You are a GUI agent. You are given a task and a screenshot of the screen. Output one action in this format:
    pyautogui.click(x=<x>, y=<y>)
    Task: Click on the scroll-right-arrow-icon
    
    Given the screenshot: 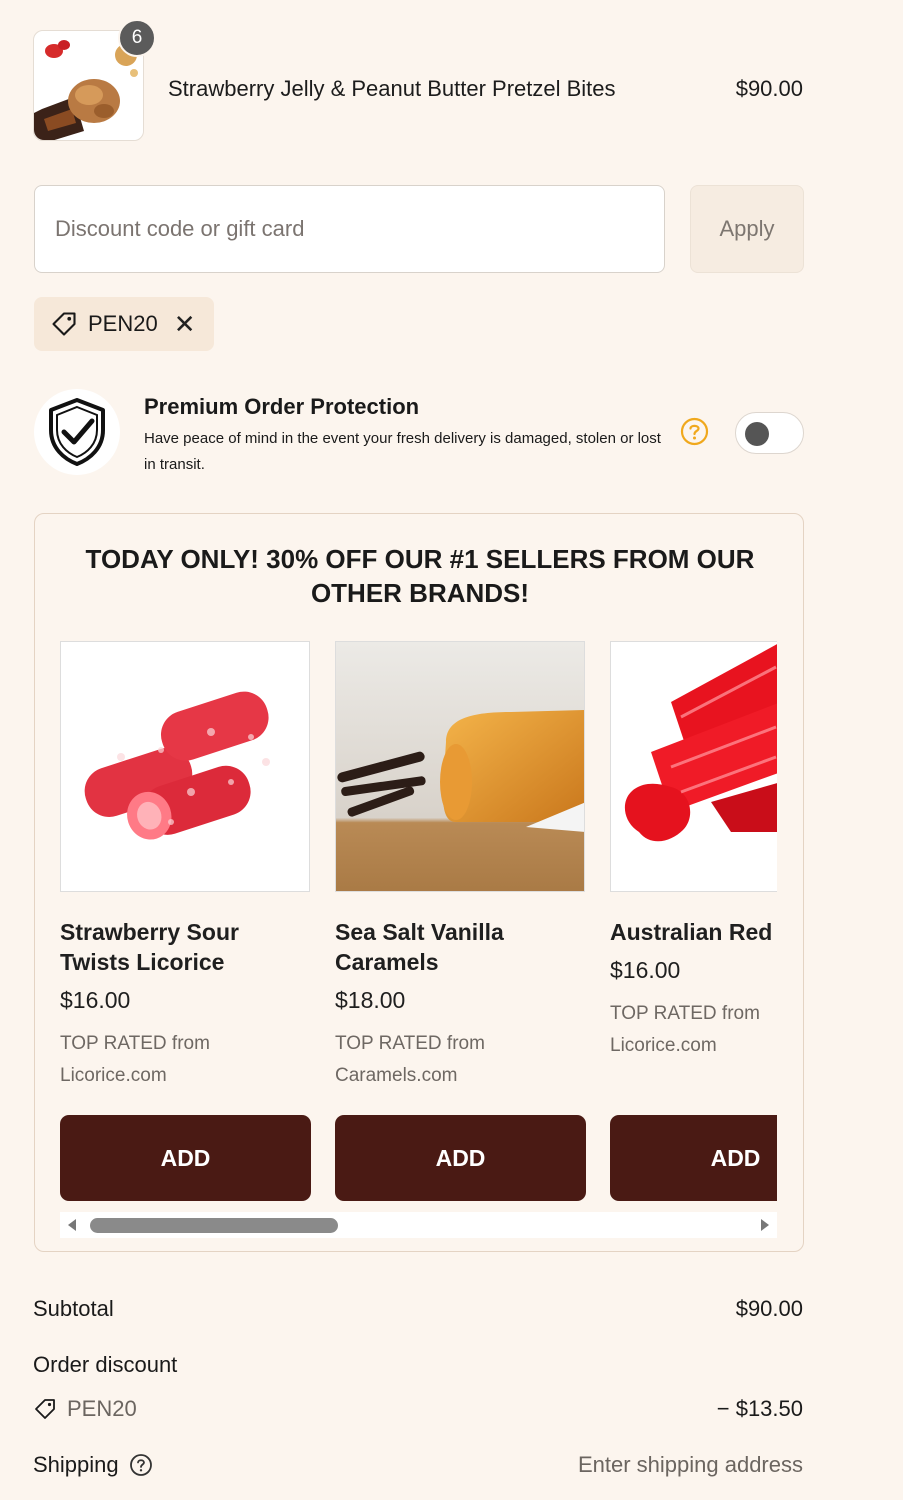 What is the action you would take?
    pyautogui.click(x=765, y=1225)
    